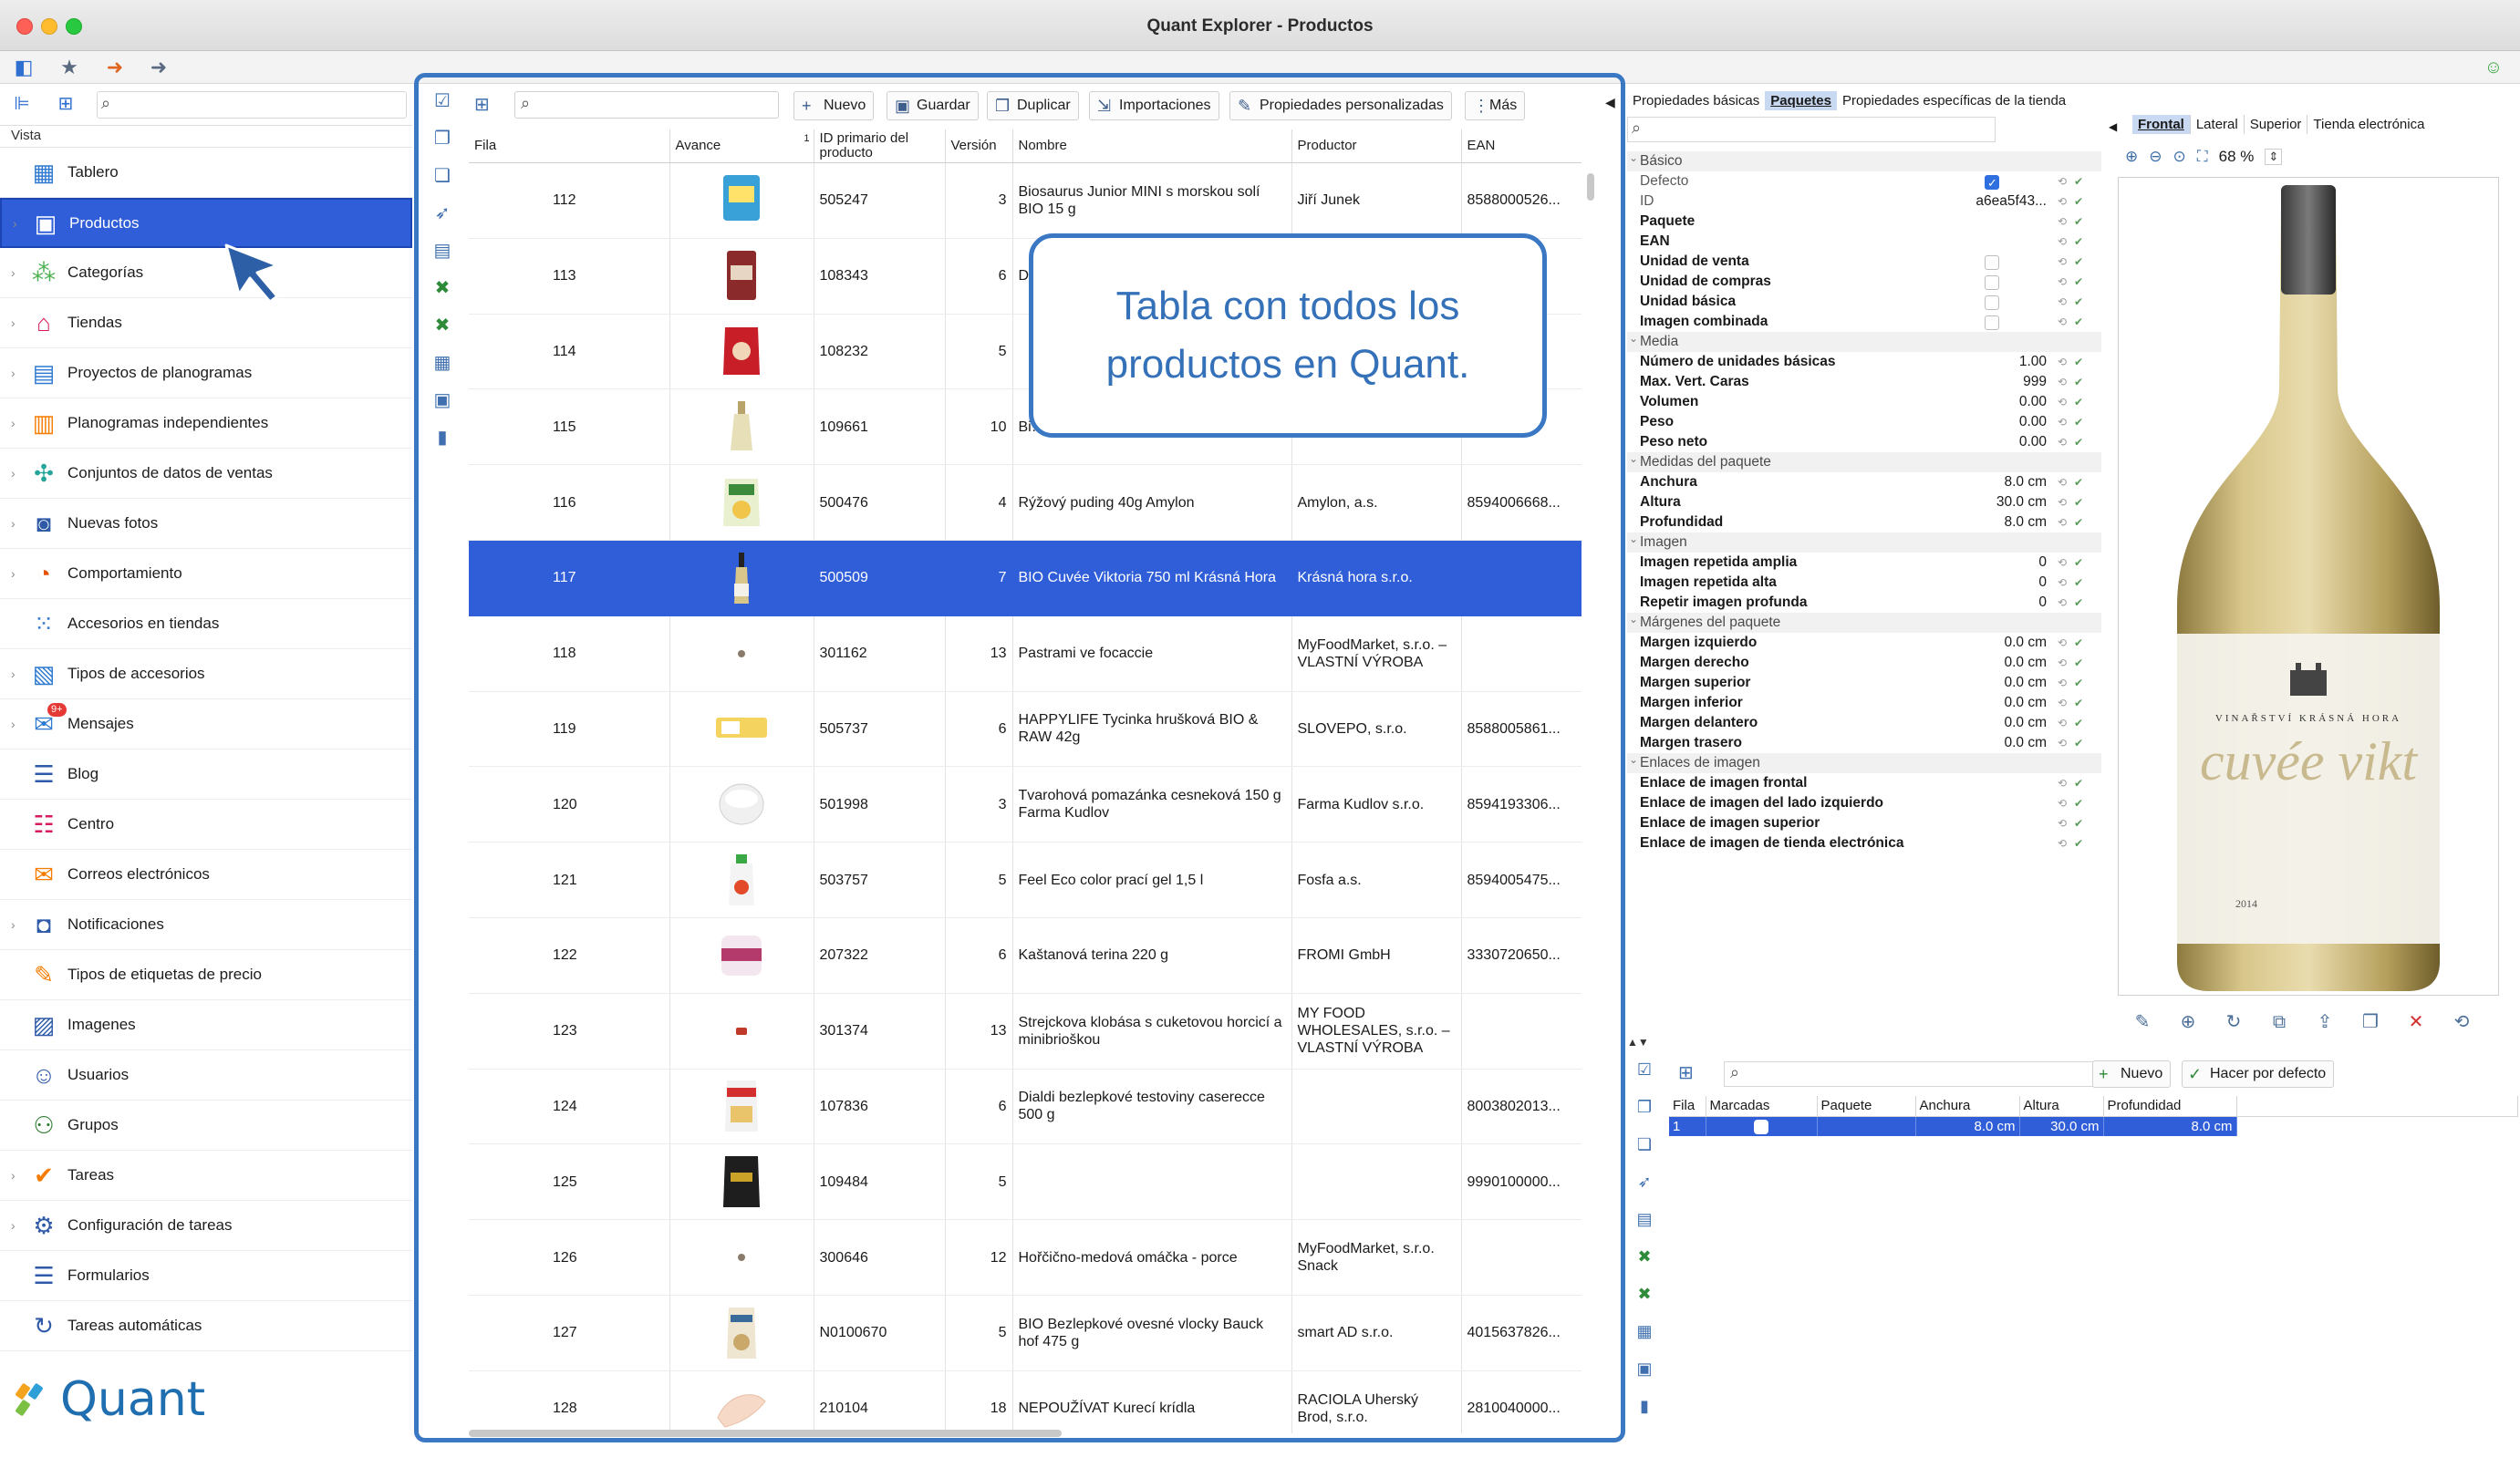  What do you see at coordinates (1867, 1106) in the screenshot?
I see `pkg-col-package: Paquete` at bounding box center [1867, 1106].